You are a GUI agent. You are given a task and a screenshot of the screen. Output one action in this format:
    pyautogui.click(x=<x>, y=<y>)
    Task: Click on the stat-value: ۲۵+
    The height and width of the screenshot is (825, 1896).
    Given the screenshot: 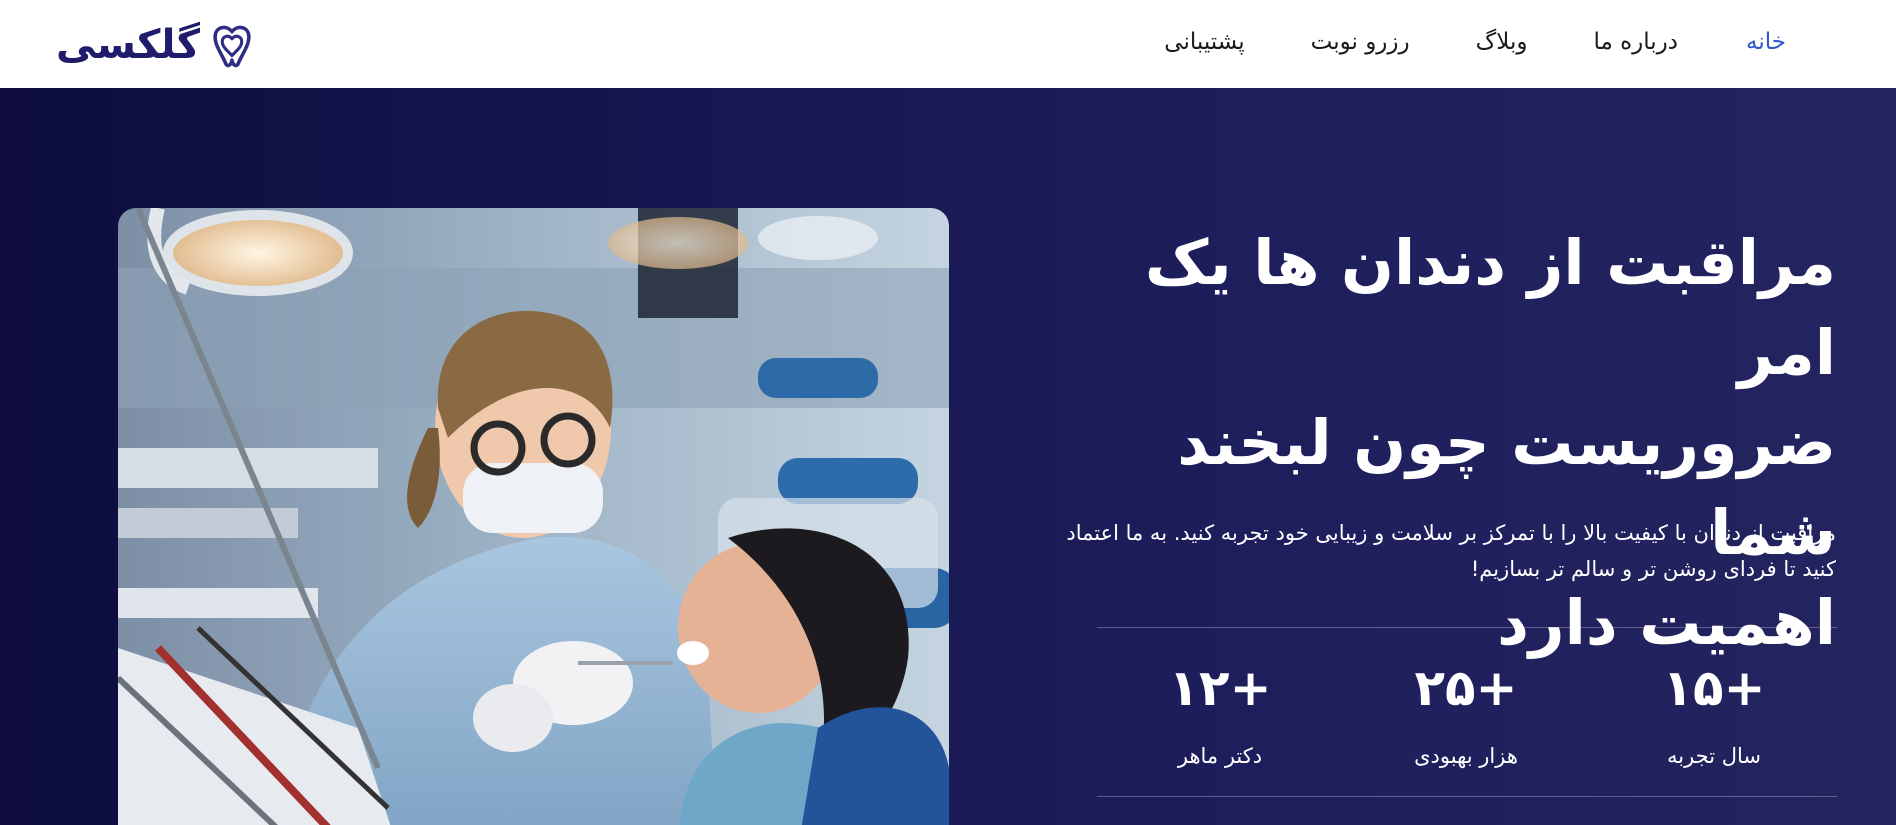 What is the action you would take?
    pyautogui.click(x=1466, y=688)
    